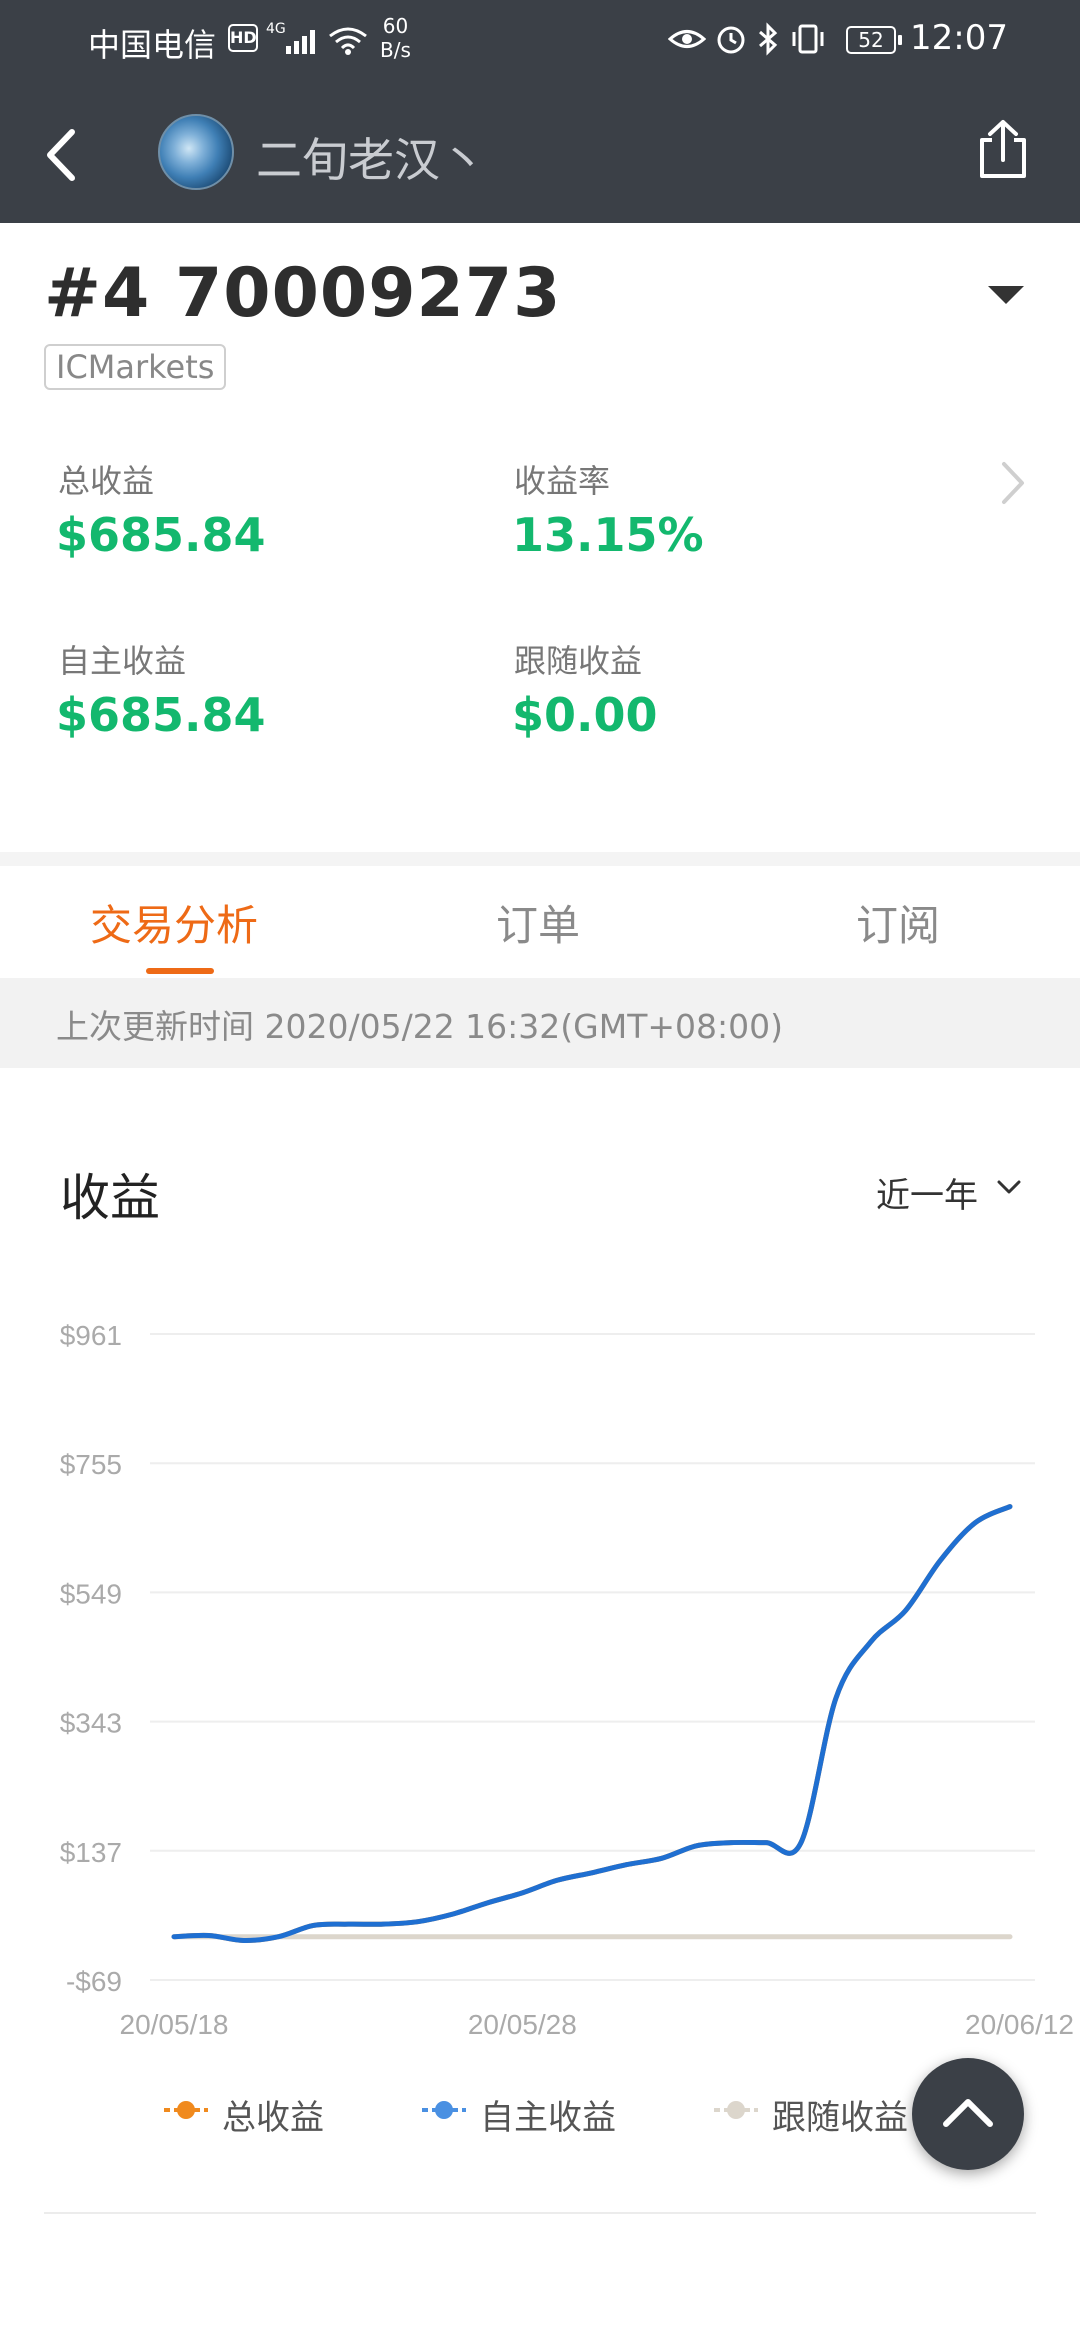 The width and height of the screenshot is (1080, 2340). What do you see at coordinates (196, 152) in the screenshot?
I see `avatar` at bounding box center [196, 152].